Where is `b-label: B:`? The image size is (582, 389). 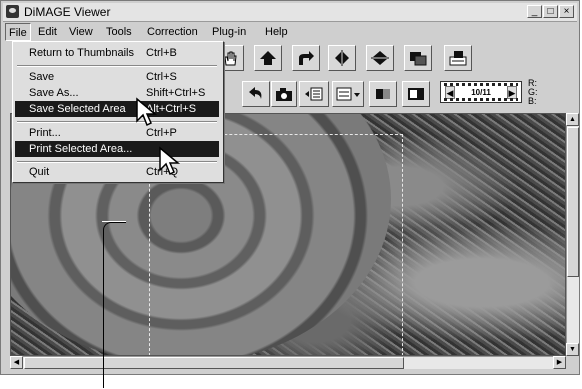 b-label: B: is located at coordinates (532, 101).